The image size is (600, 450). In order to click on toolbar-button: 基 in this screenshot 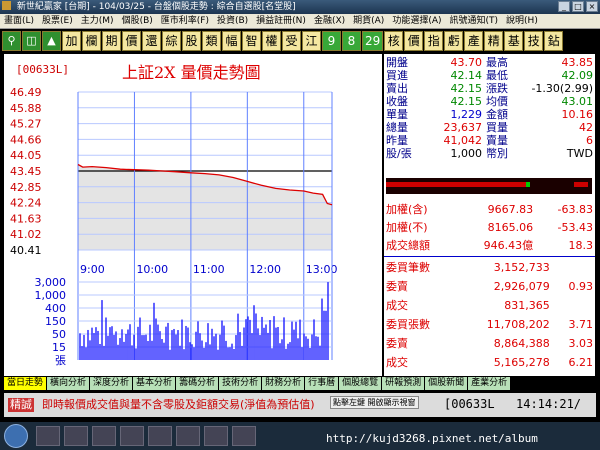, I will do `click(514, 41)`.